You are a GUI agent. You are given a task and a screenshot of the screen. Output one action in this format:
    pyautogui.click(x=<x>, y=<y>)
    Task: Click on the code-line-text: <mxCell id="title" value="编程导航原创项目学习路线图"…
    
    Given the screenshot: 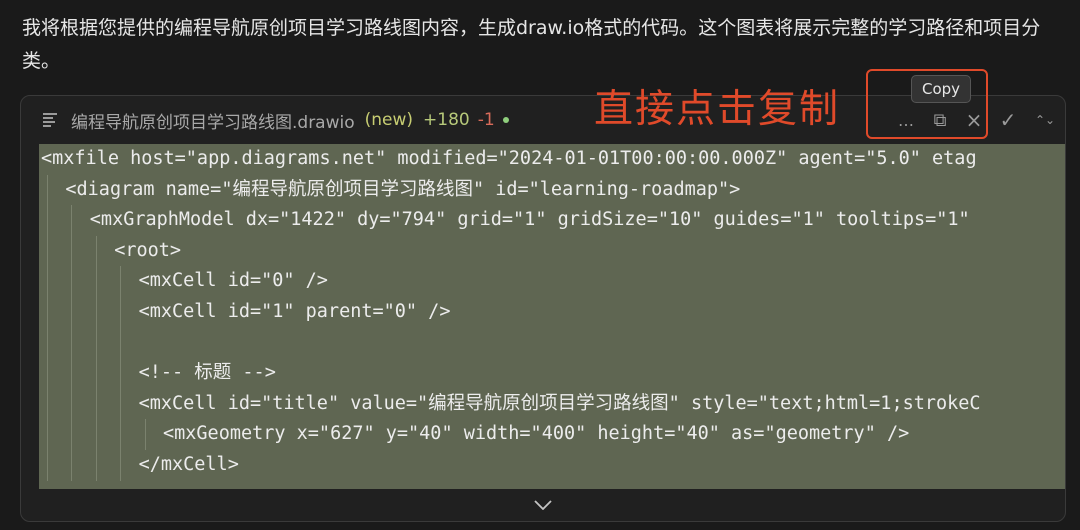 What is the action you would take?
    pyautogui.click(x=559, y=403)
    